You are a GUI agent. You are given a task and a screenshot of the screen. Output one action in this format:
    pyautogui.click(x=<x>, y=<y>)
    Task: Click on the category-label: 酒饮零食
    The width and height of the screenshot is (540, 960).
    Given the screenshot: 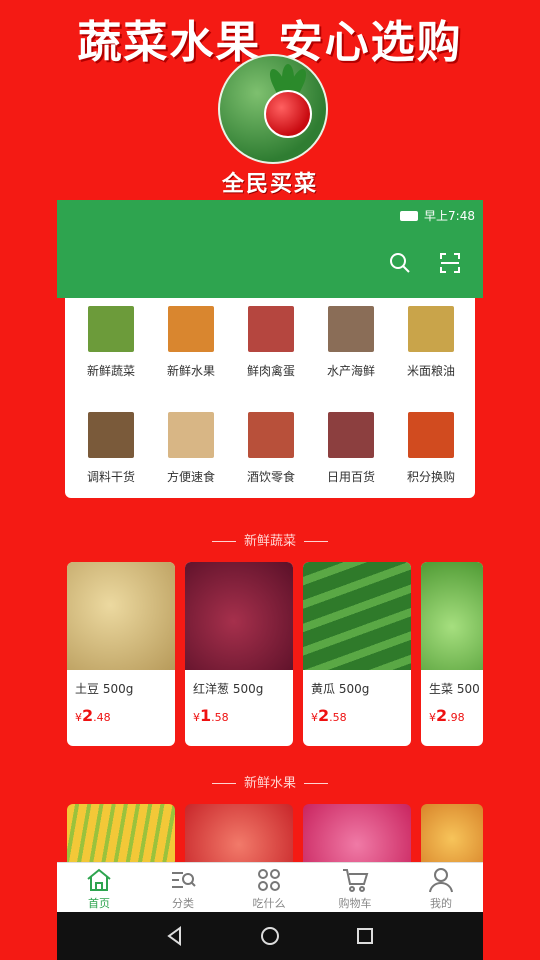 What is the action you would take?
    pyautogui.click(x=270, y=477)
    